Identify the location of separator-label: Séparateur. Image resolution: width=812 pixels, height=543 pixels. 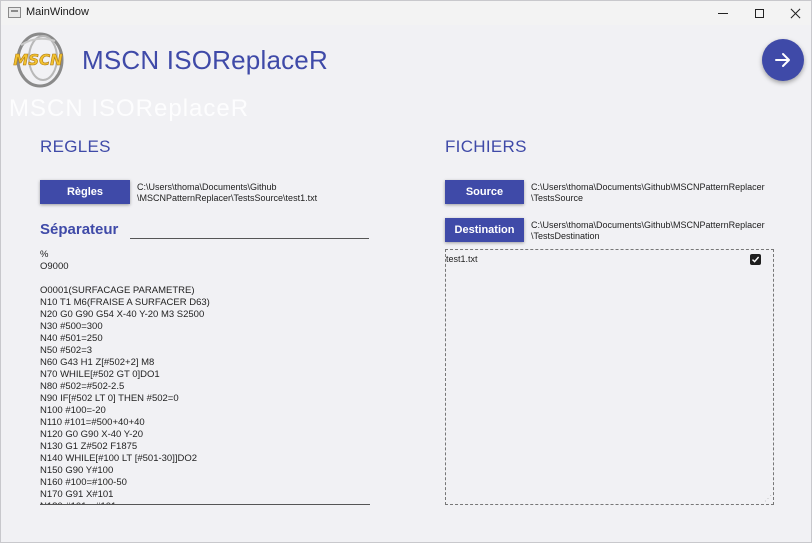
(79, 229).